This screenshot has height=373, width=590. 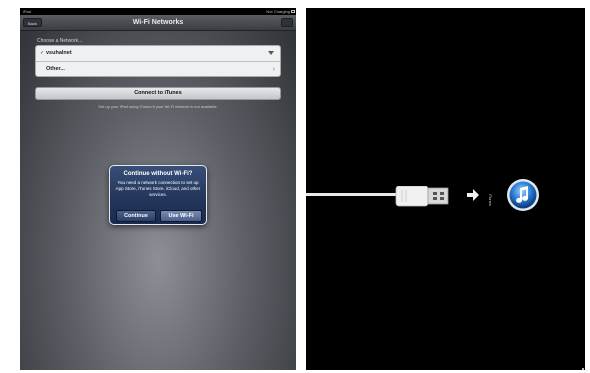 What do you see at coordinates (181, 216) in the screenshot?
I see `use-wifi-button: Use Wi-Fi` at bounding box center [181, 216].